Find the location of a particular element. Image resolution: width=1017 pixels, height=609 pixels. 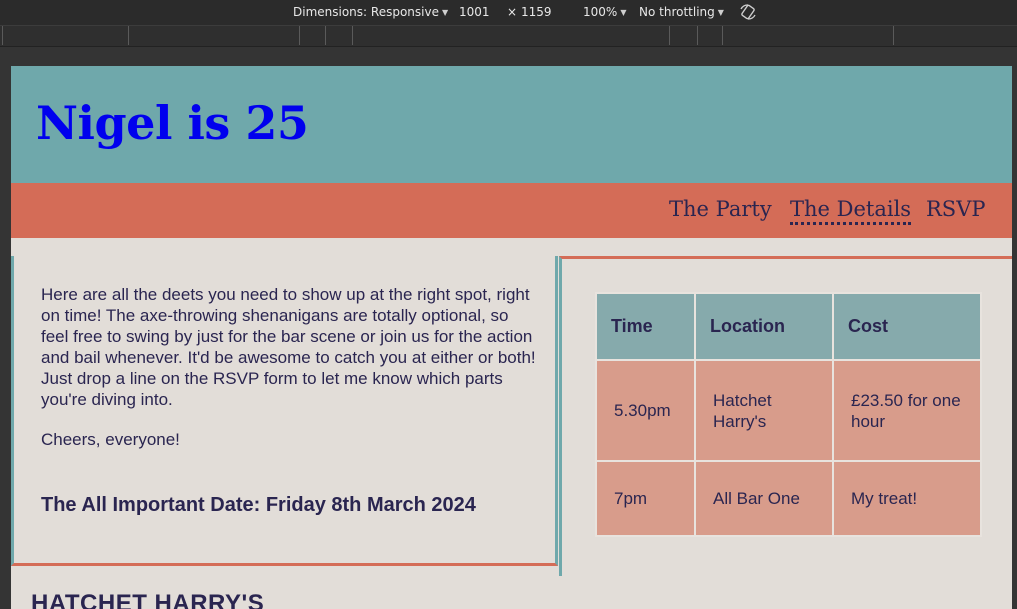

zoom-dropdown: 100% ▼ is located at coordinates (604, 12).